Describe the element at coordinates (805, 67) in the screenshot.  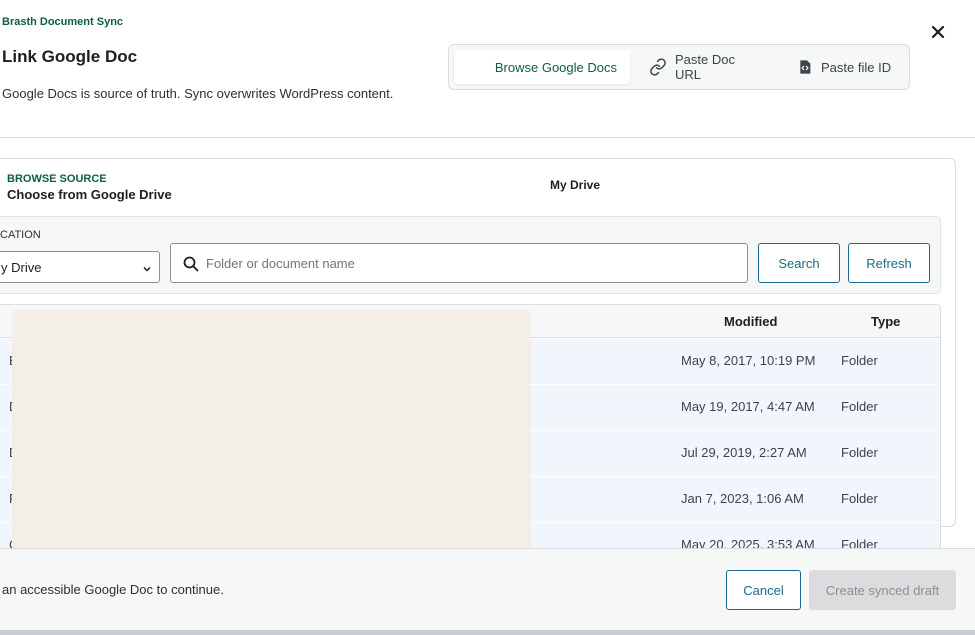
I see `code-file-icon` at that location.